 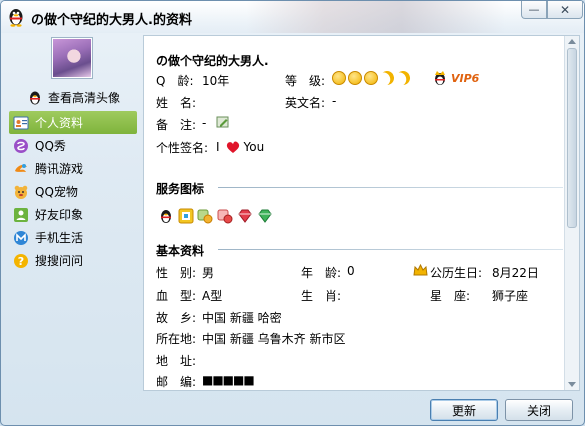 I want to click on view-hd-avatar-label: 查看高清头像, so click(x=84, y=98).